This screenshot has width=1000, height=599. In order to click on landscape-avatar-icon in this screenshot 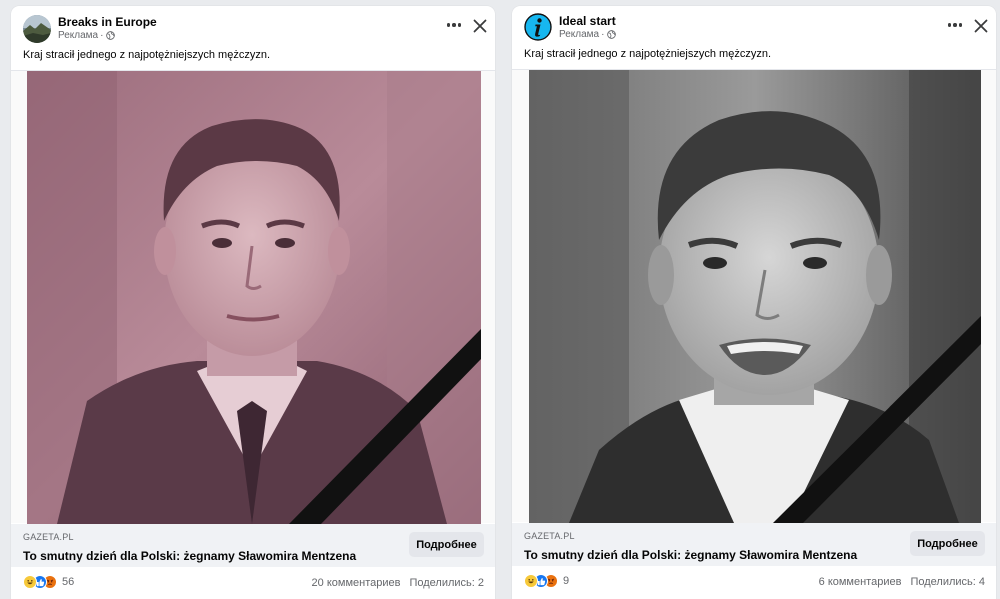, I will do `click(37, 29)`.